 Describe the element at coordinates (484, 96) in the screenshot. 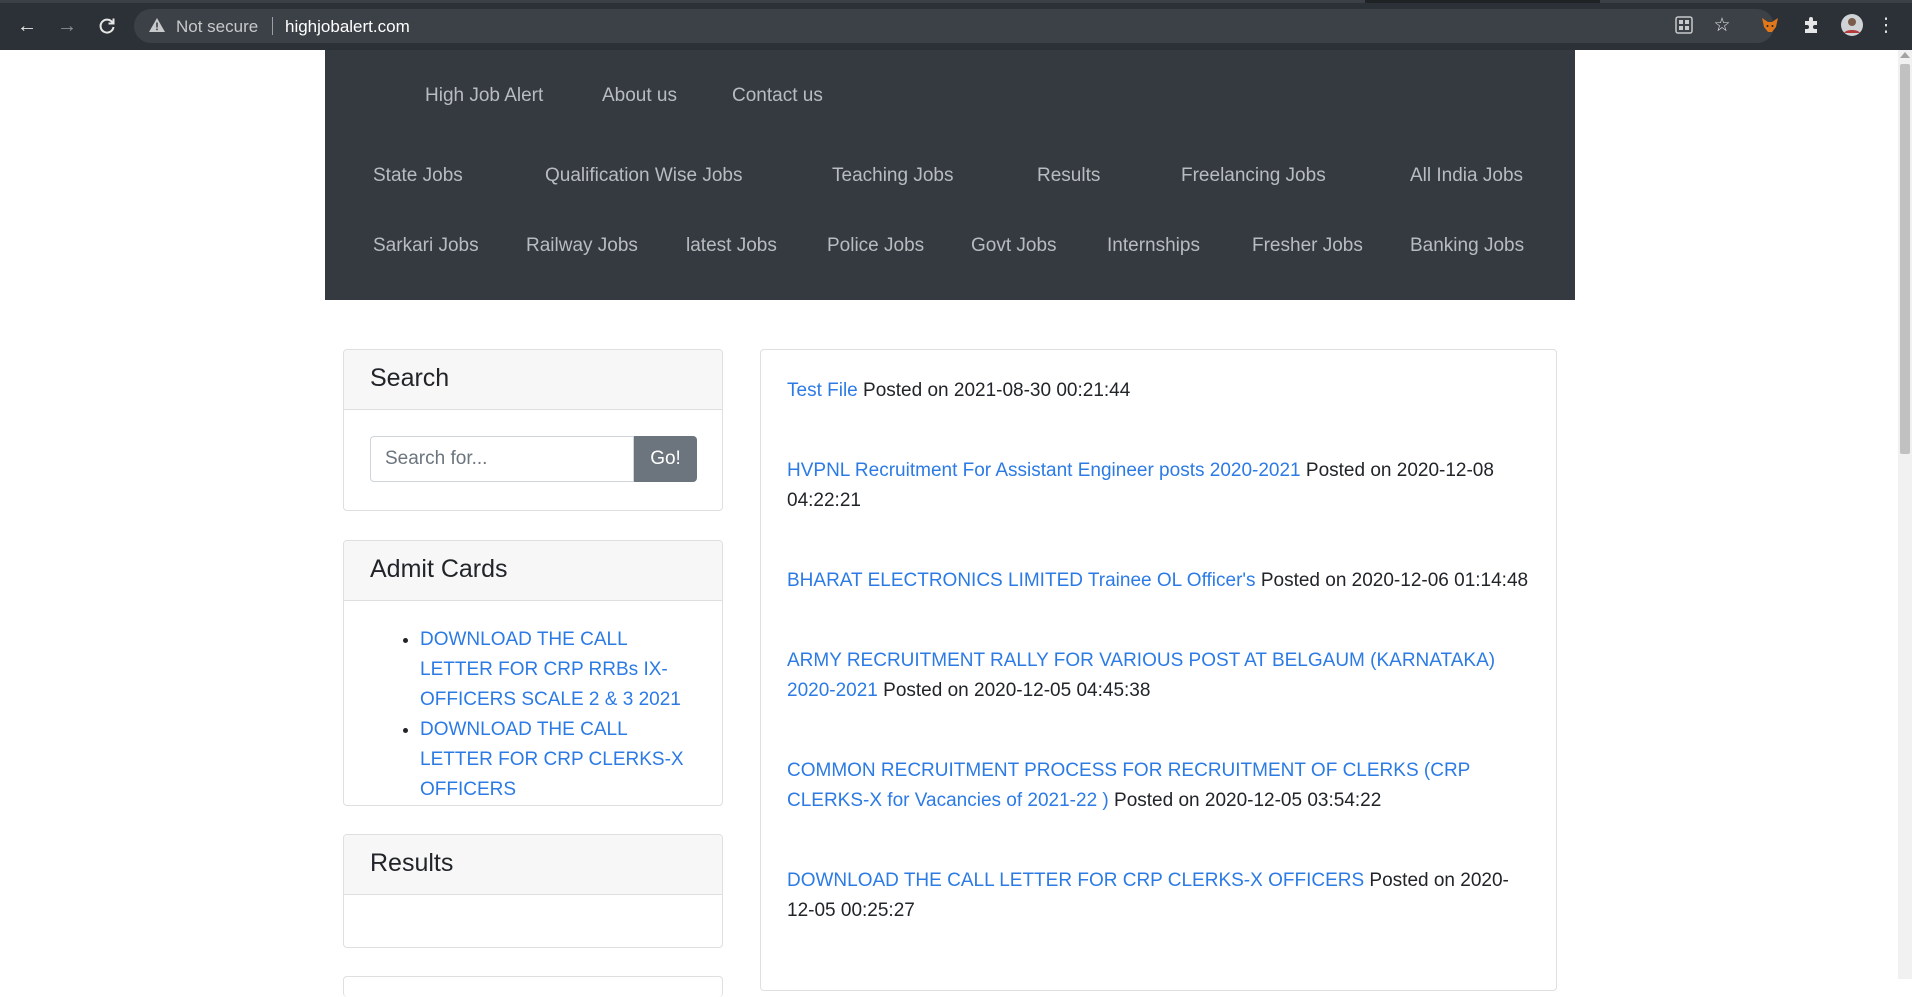

I see `nav-high-job-alert: High Job Alert` at that location.